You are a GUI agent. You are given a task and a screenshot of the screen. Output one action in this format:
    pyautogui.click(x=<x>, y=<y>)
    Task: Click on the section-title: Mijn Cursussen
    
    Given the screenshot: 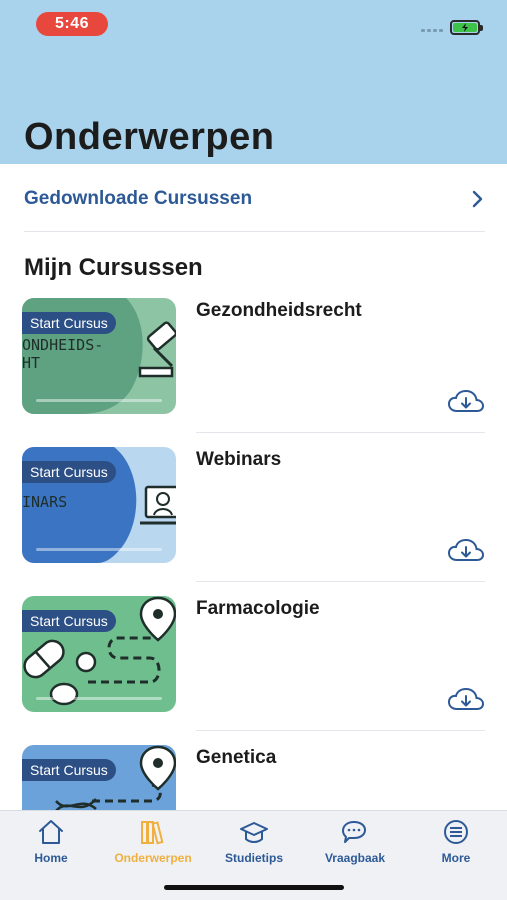 What is the action you would take?
    pyautogui.click(x=113, y=267)
    